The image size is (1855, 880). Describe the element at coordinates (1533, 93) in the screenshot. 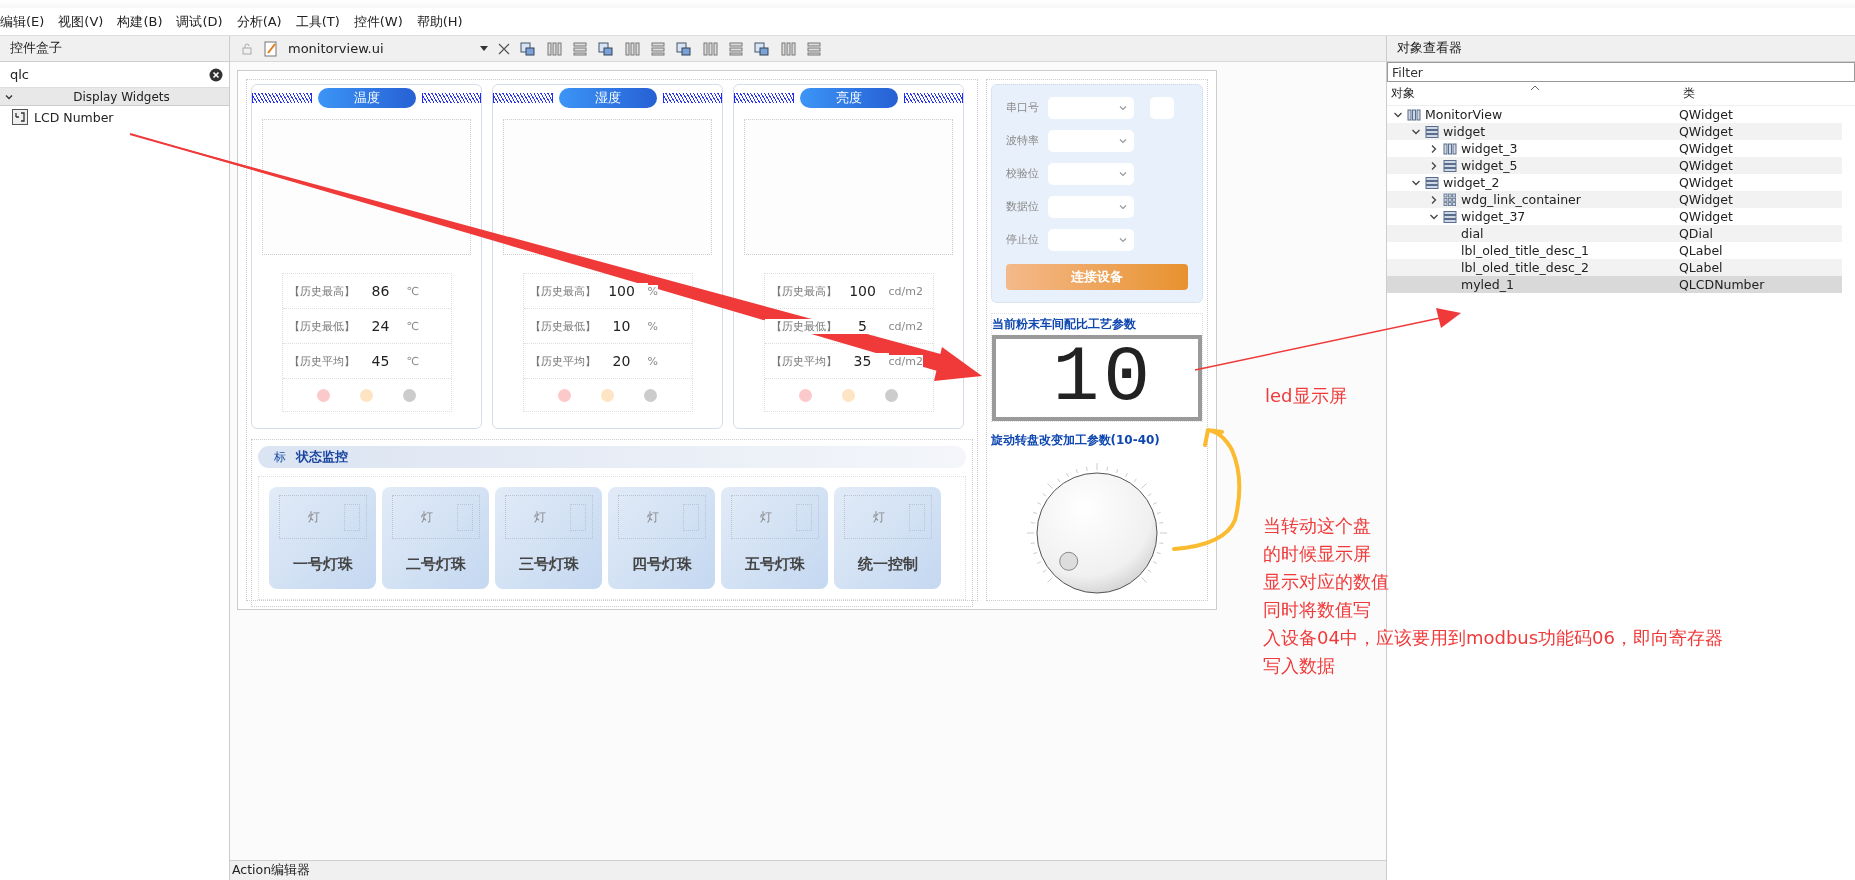

I see `column-header: 对象` at that location.